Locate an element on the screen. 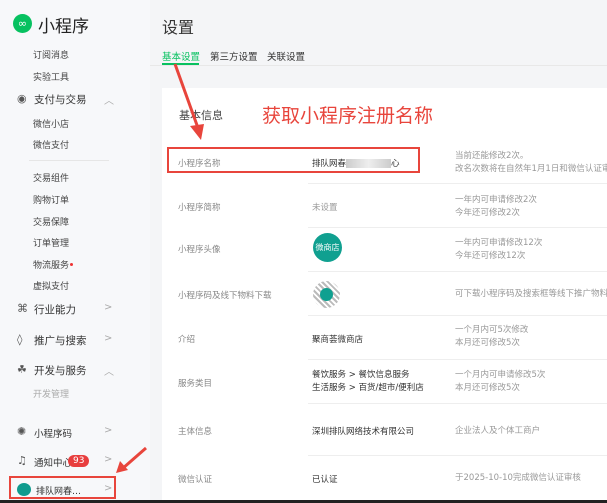 This screenshot has height=503, width=607. note-line: 一年内可申请修改12次 is located at coordinates (499, 243).